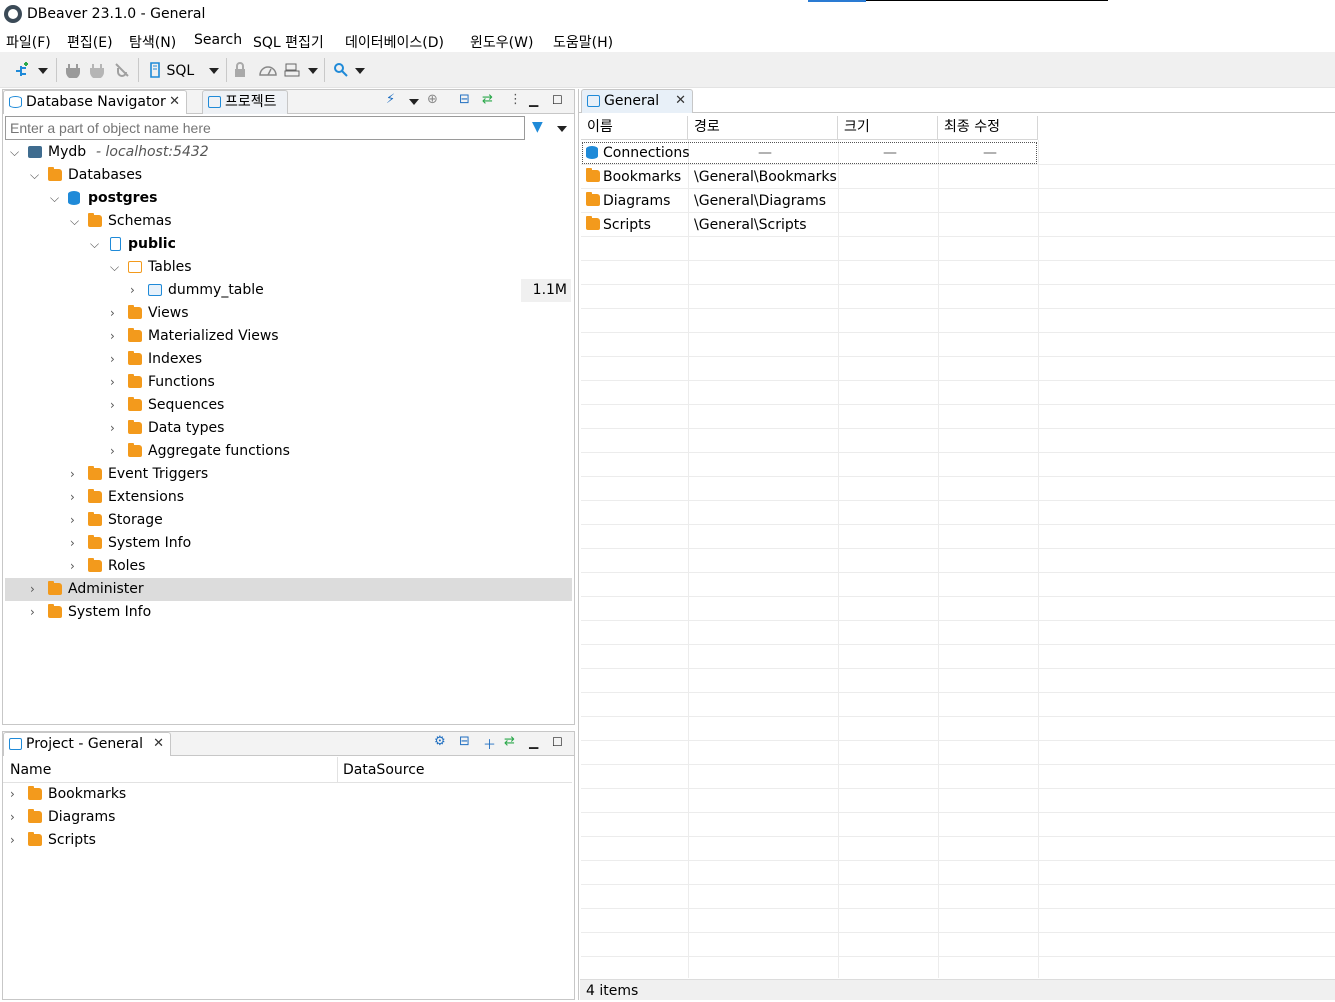 Image resolution: width=1335 pixels, height=1002 pixels. What do you see at coordinates (152, 42) in the screenshot?
I see `menu-navigate: 탐색(N)` at bounding box center [152, 42].